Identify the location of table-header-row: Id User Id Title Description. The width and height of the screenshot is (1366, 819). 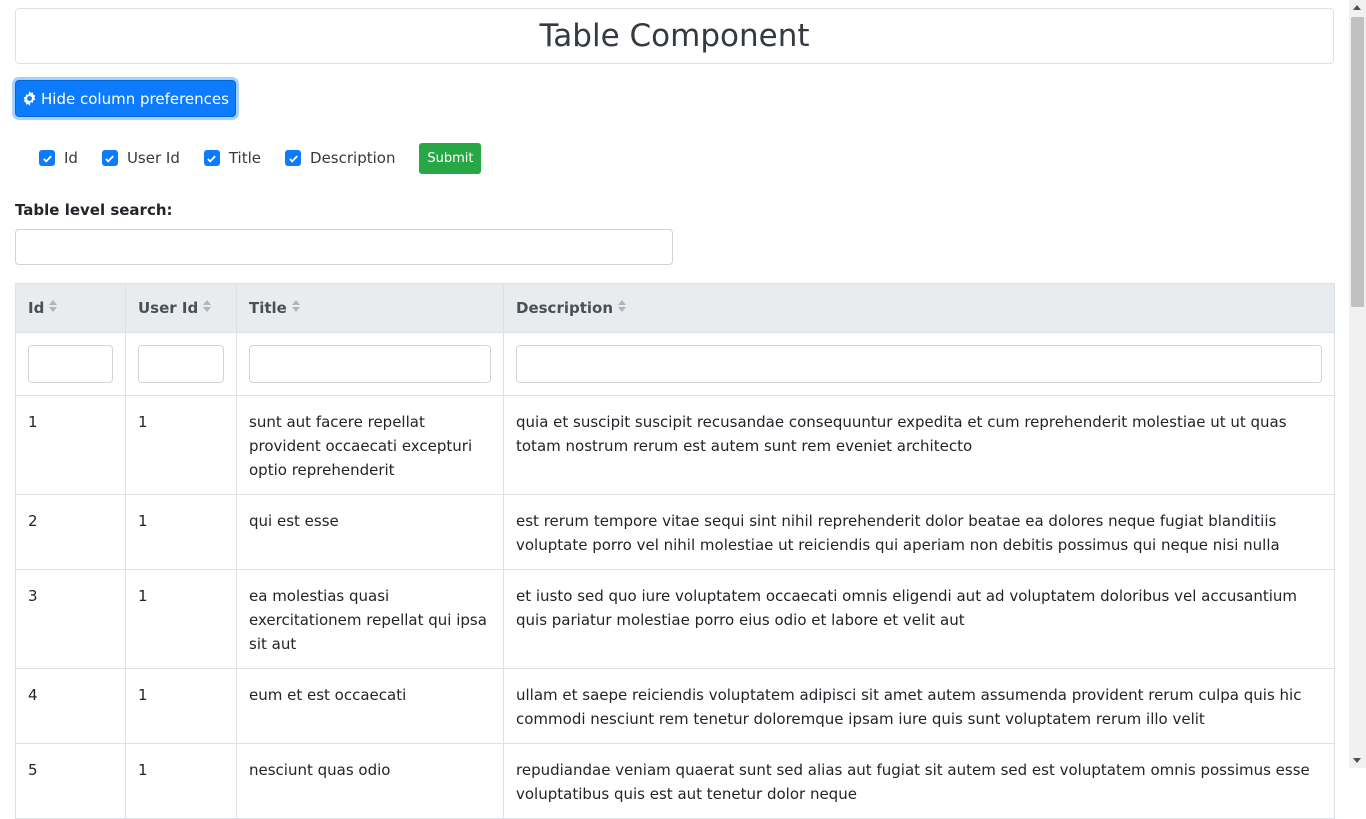
(675, 308).